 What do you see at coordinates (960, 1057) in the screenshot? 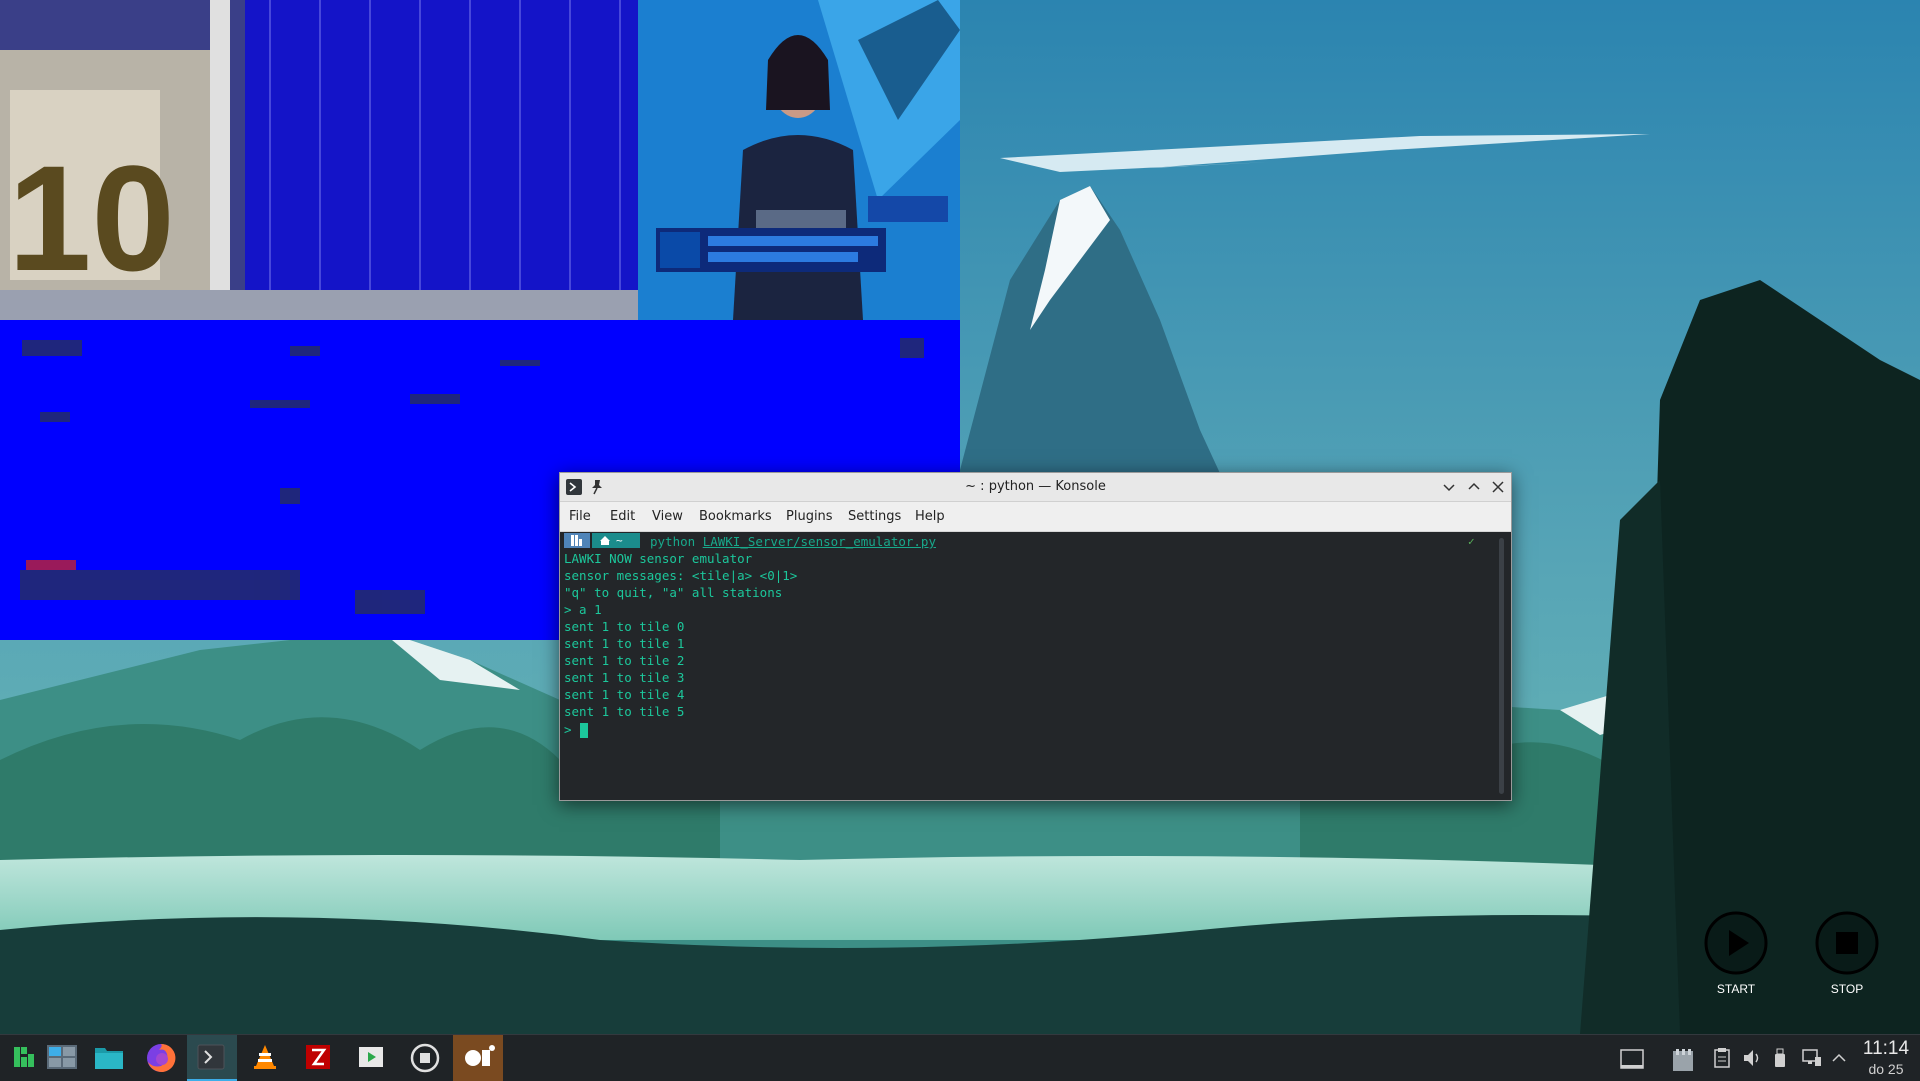
I see `taskbar: 11:14 do 25` at bounding box center [960, 1057].